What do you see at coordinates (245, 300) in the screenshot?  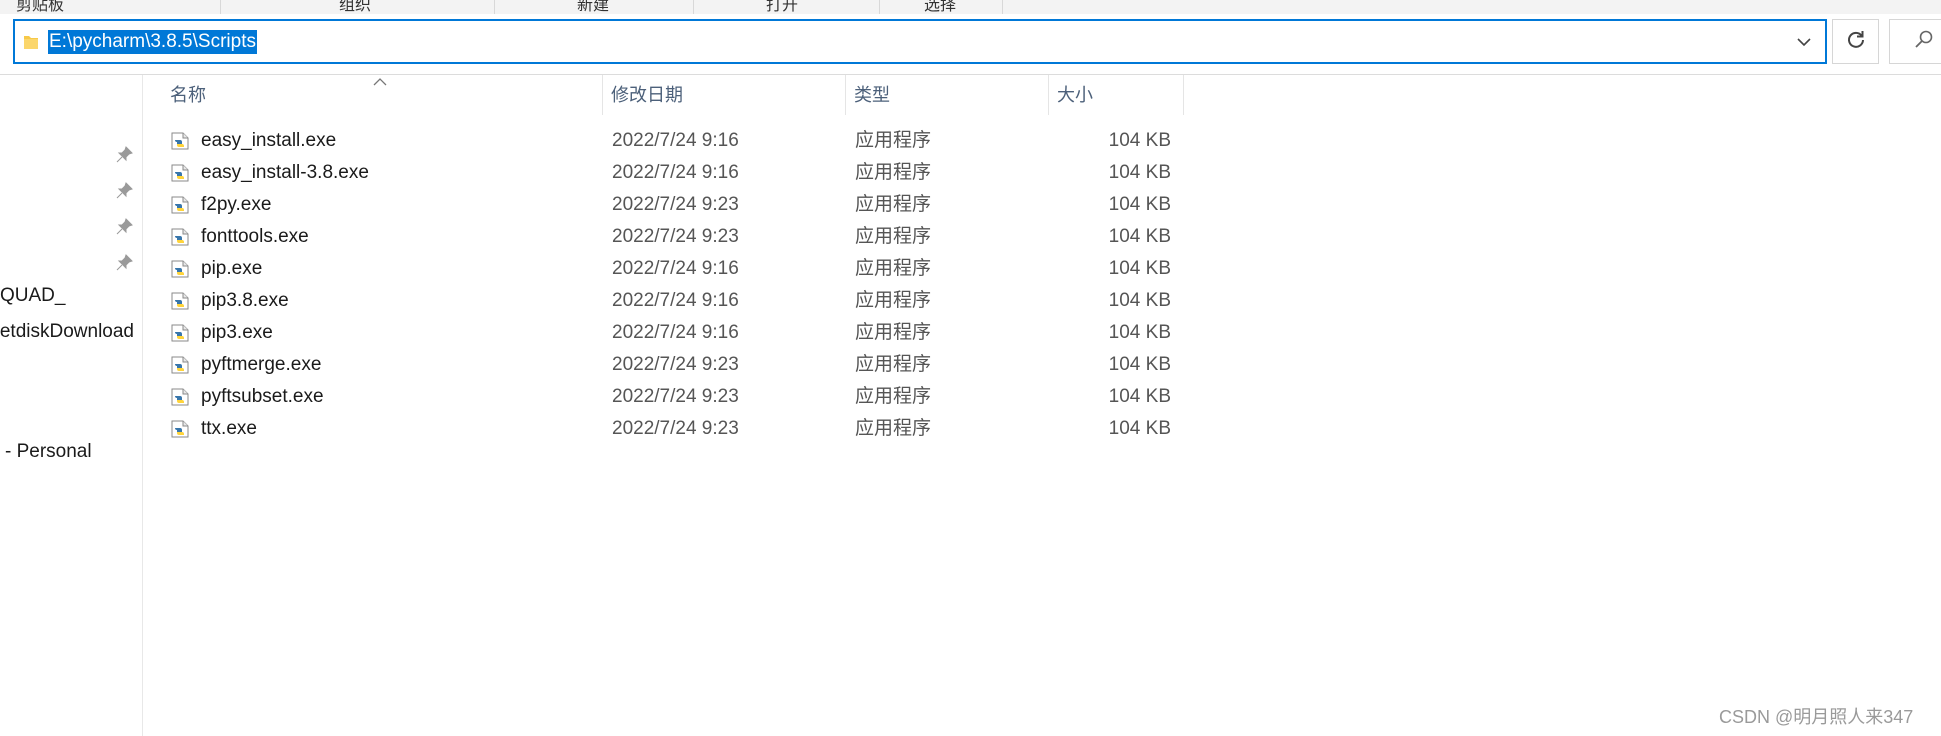 I see `file-name: pip3.8.exe` at bounding box center [245, 300].